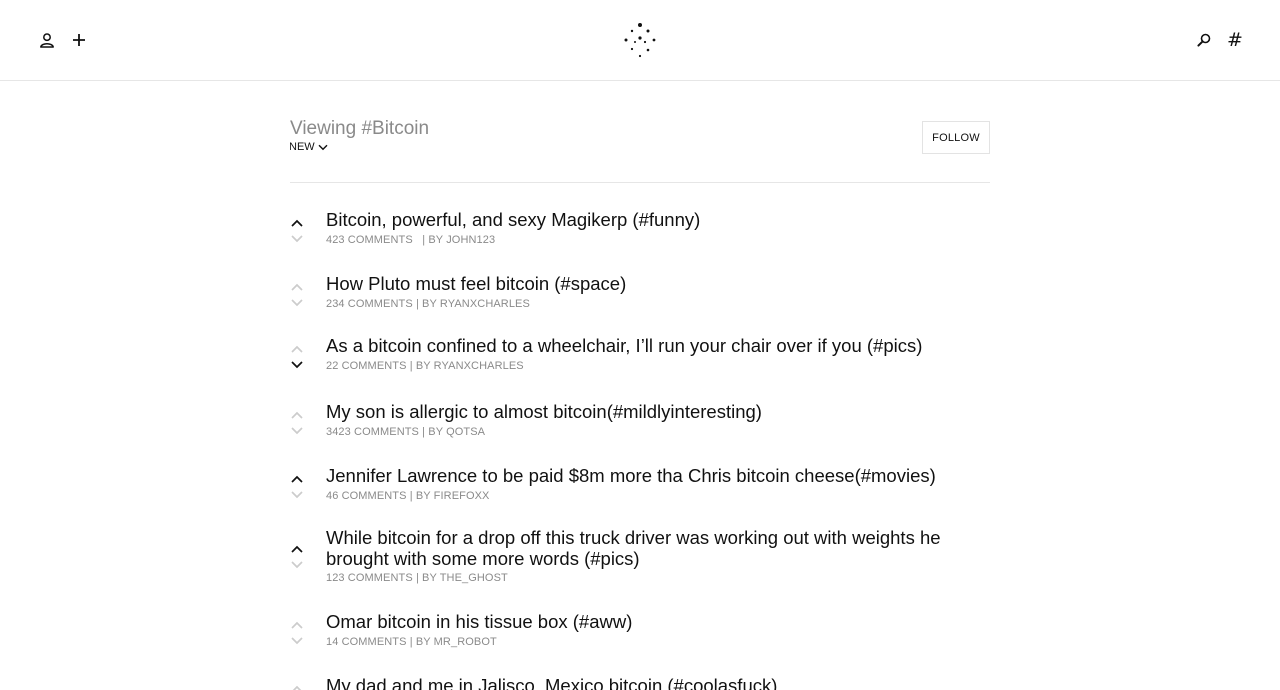 This screenshot has width=1280, height=690. I want to click on page-title: Viewing #Bitcoin, so click(360, 128).